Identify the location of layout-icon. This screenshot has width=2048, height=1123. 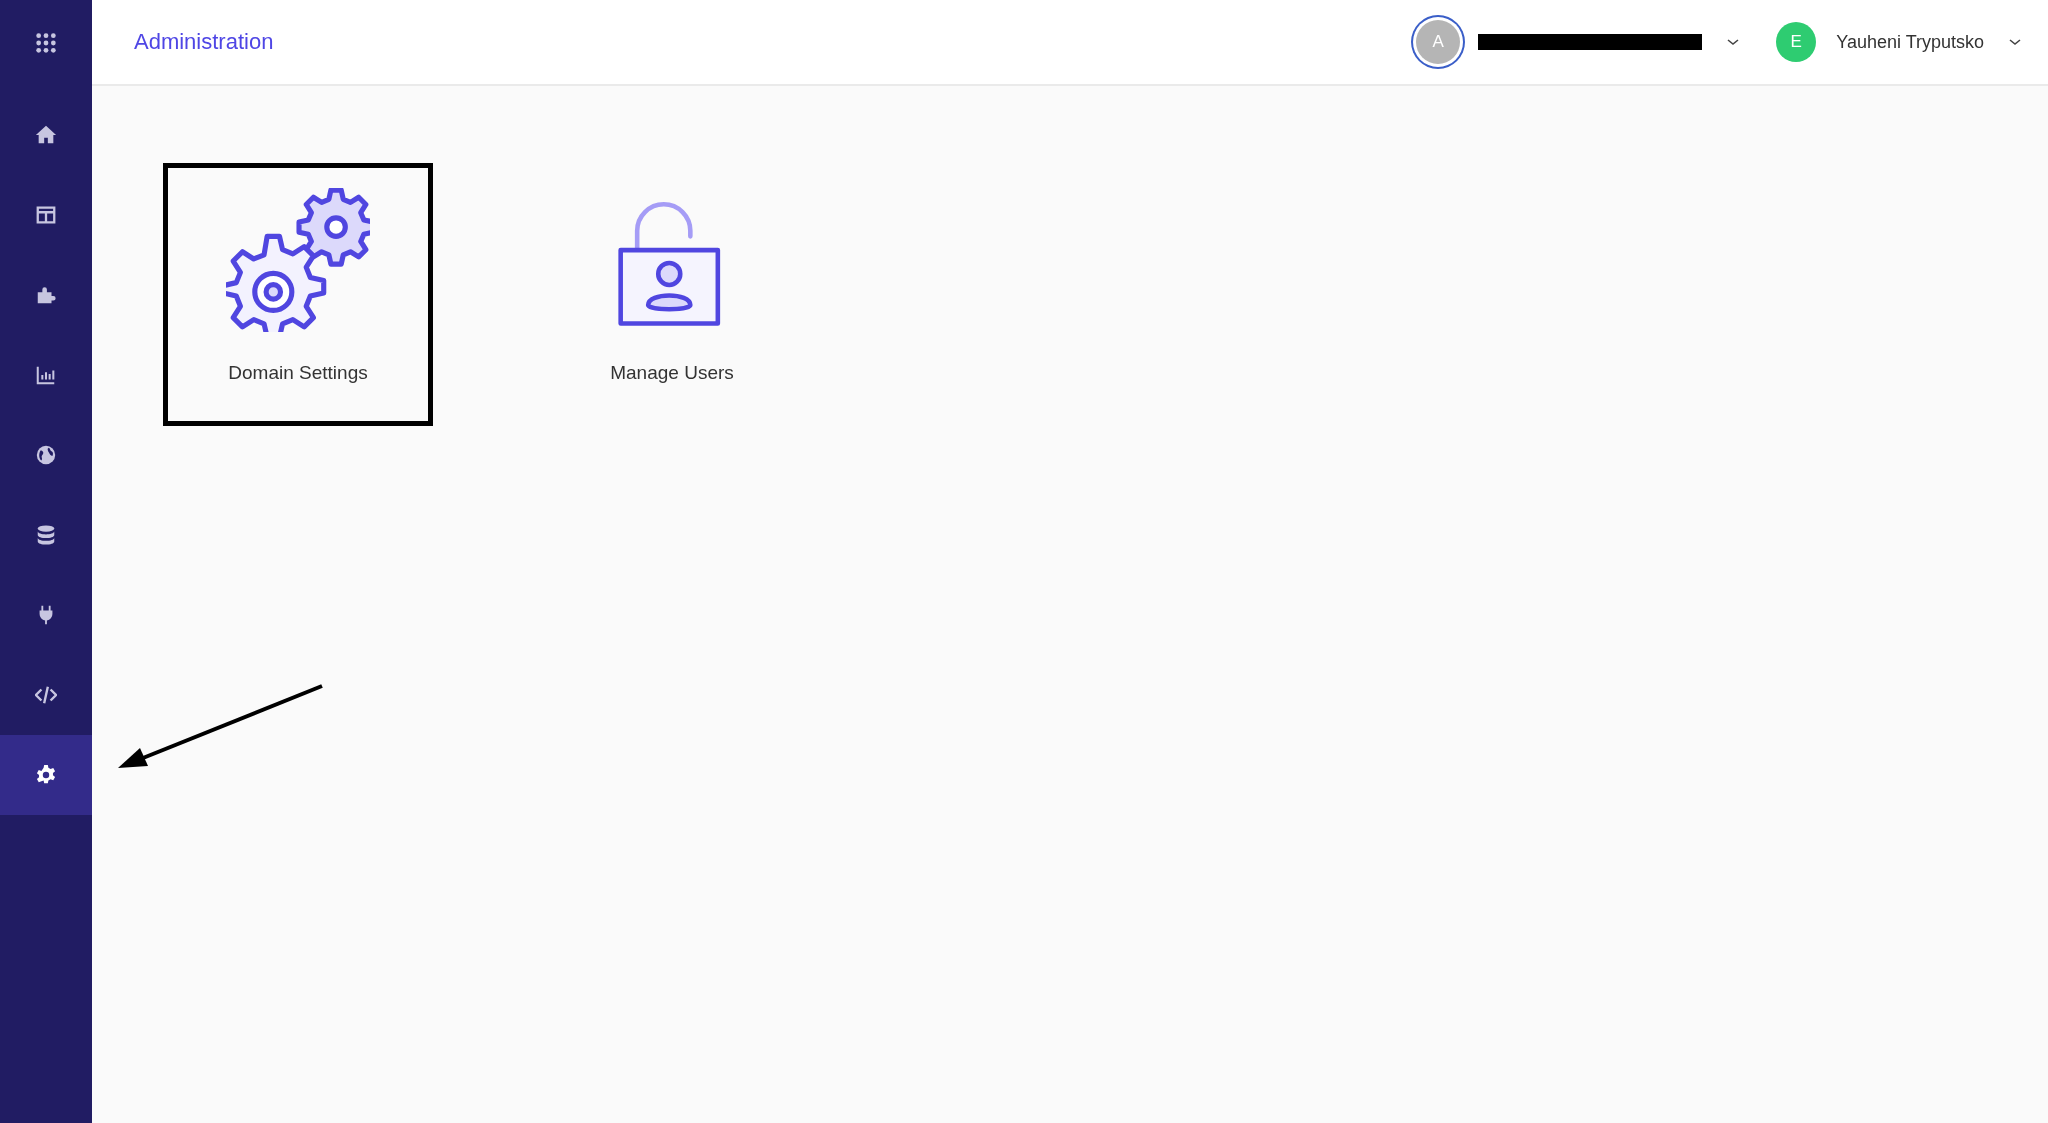
(46, 215).